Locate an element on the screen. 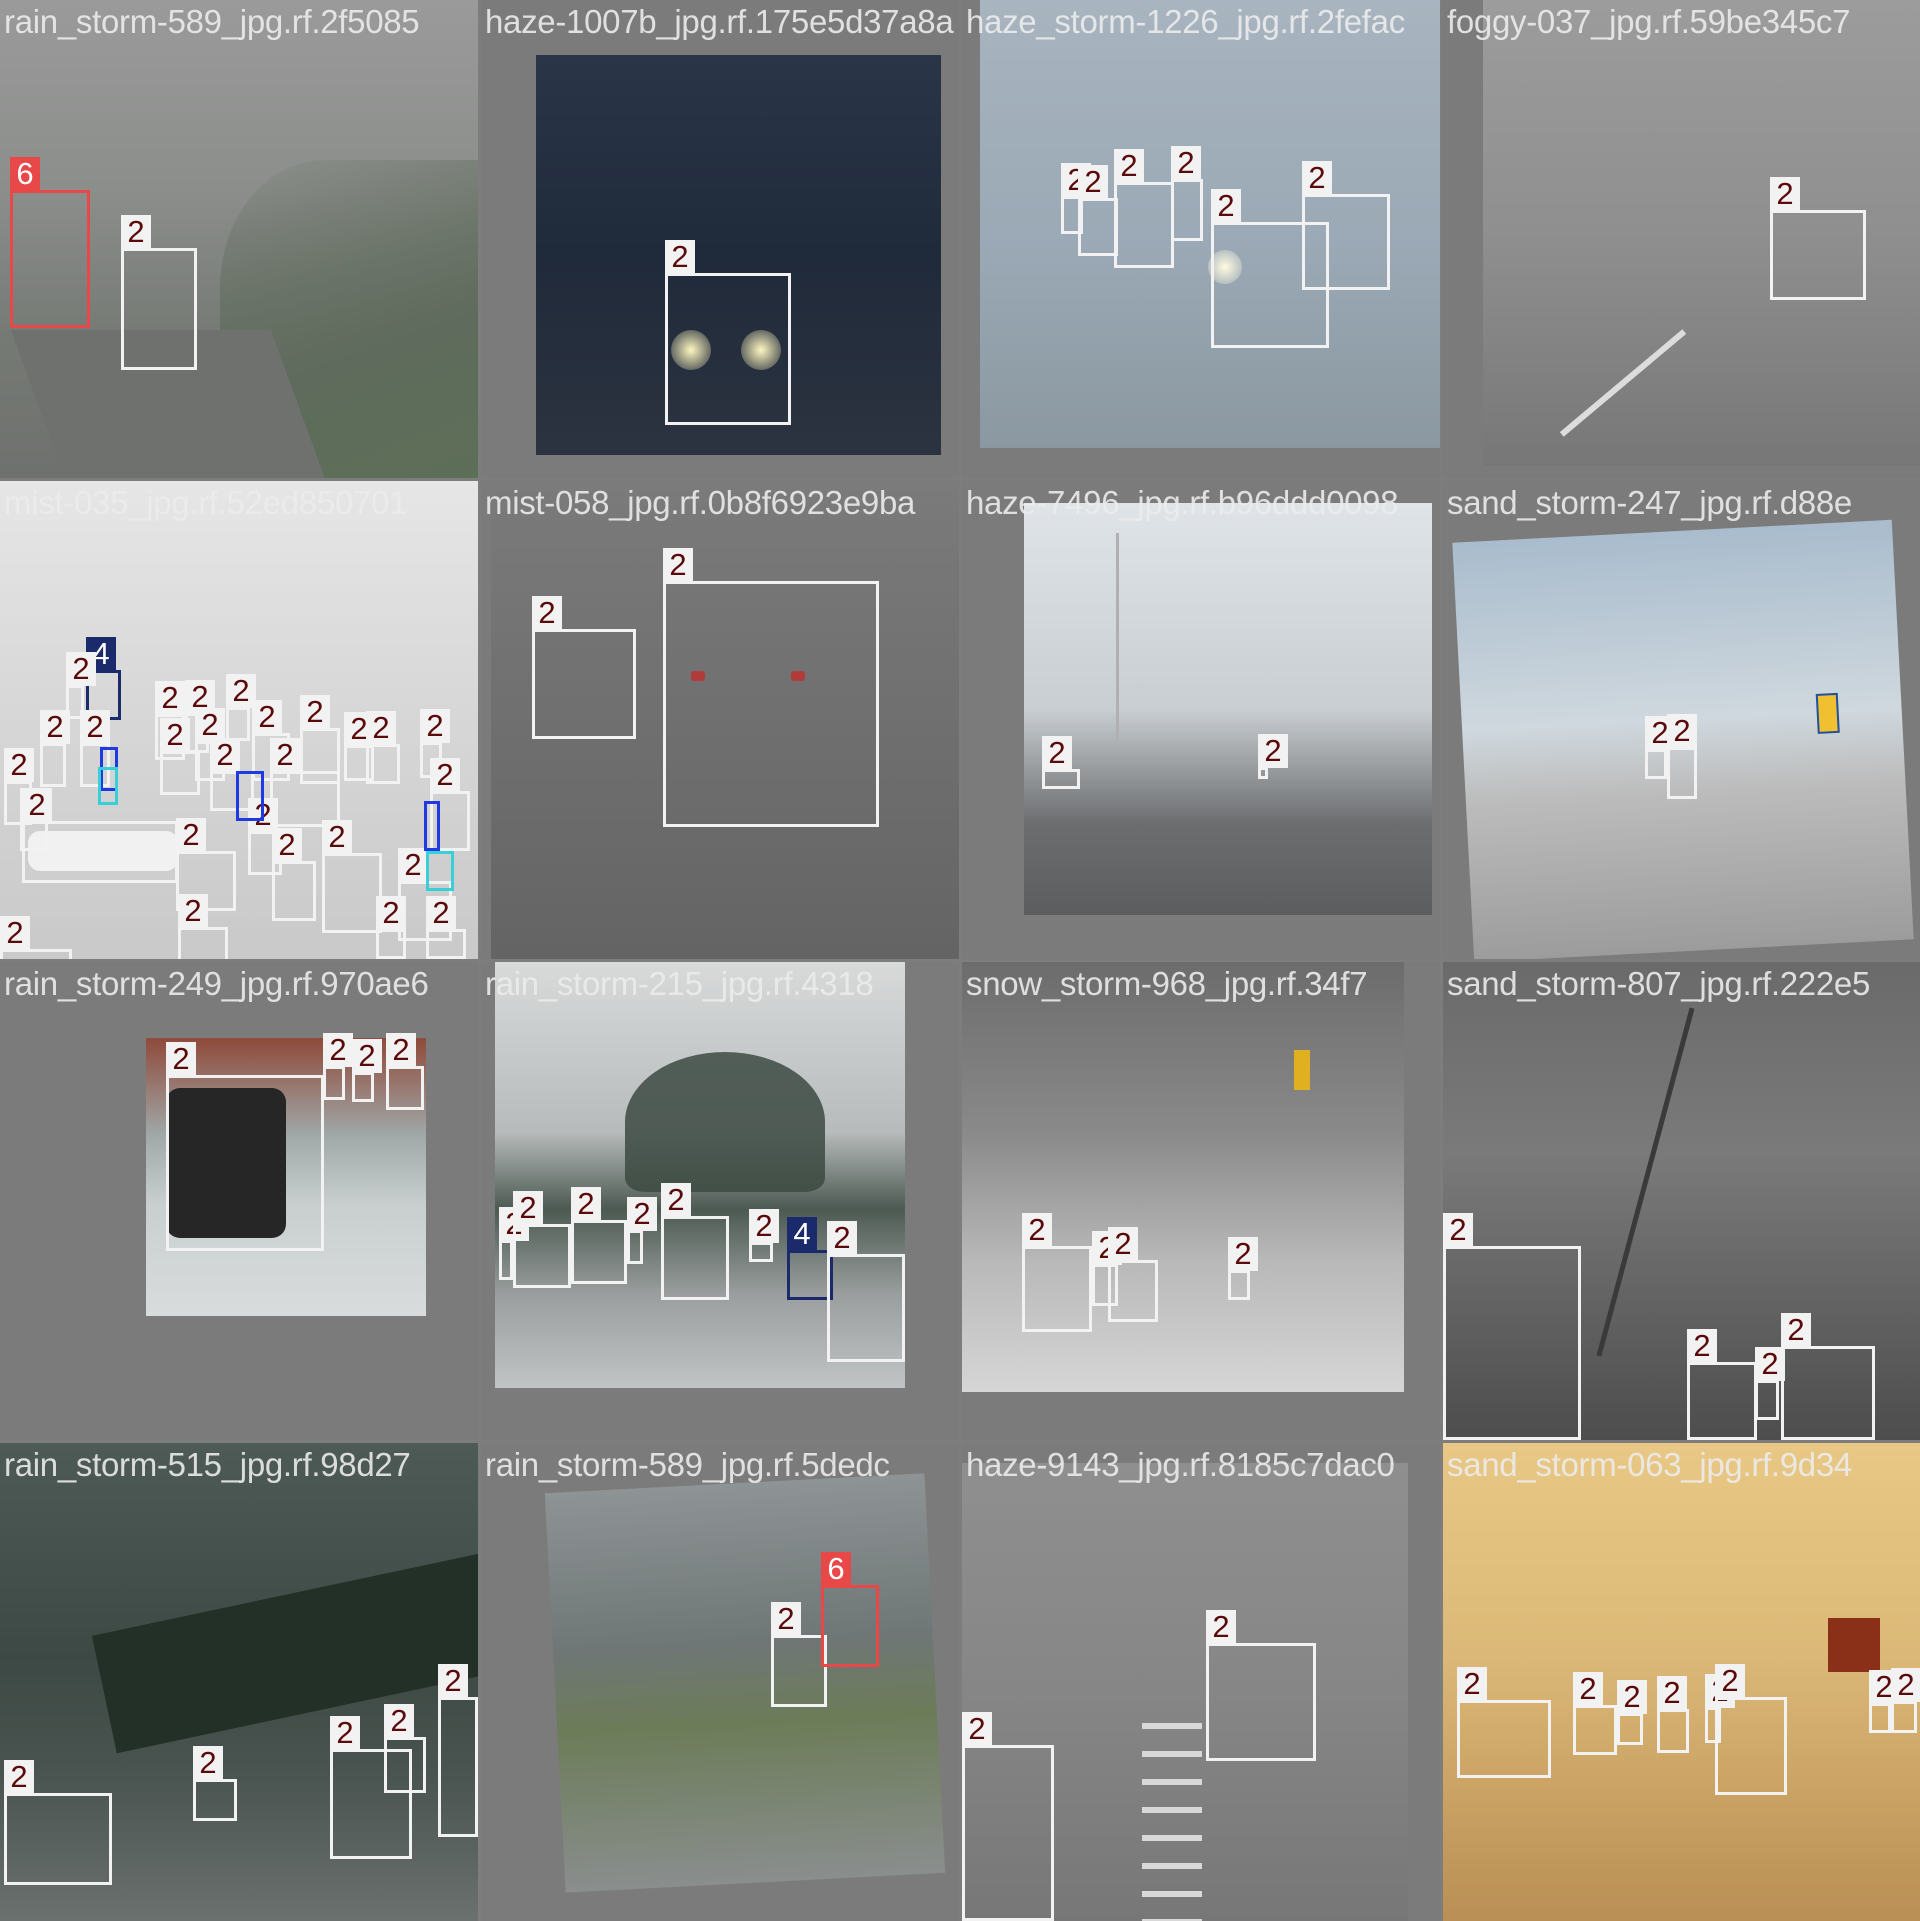 This screenshot has height=1921, width=1920. image-filename: haze-1007b_jpg.rf.175e5d37a8a is located at coordinates (719, 21).